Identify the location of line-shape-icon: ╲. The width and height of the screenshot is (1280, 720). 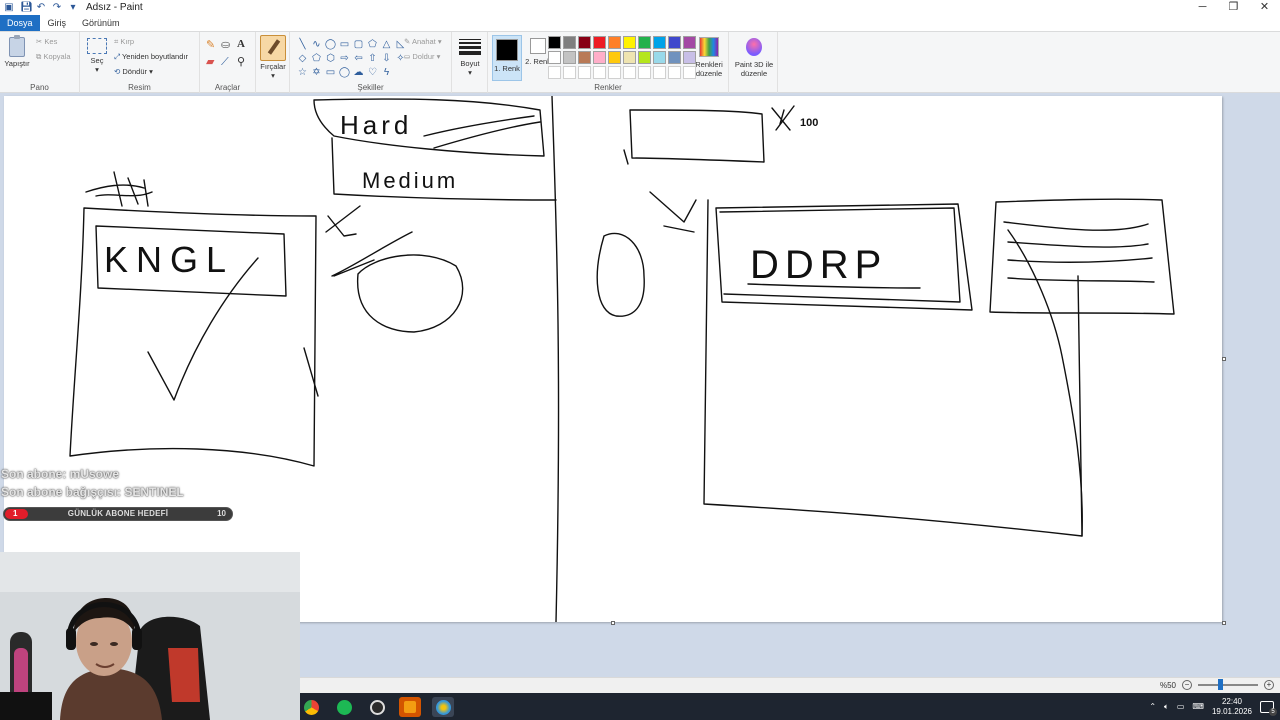
(302, 44).